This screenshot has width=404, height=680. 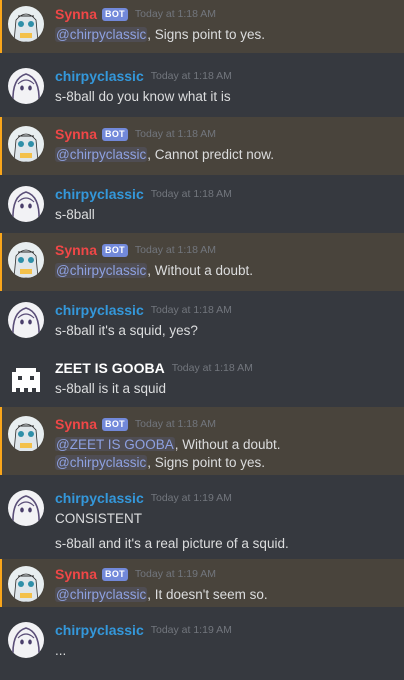 What do you see at coordinates (143, 96) in the screenshot?
I see `message-text: s-8ball do you know what it is` at bounding box center [143, 96].